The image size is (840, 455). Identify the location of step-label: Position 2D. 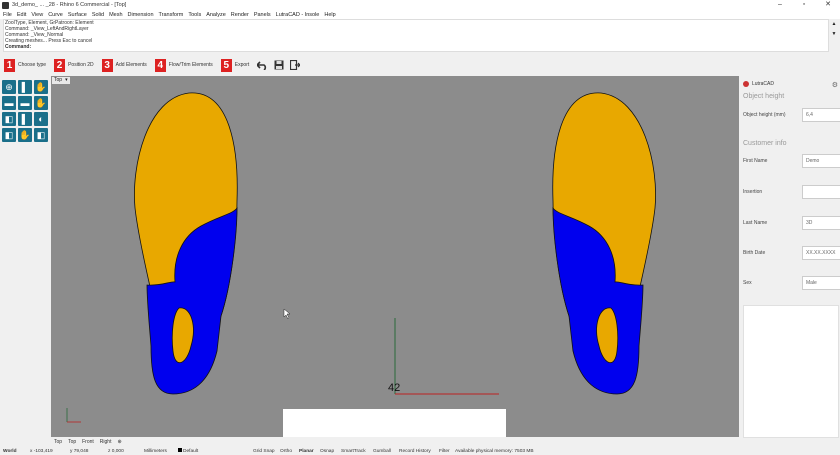
(81, 65).